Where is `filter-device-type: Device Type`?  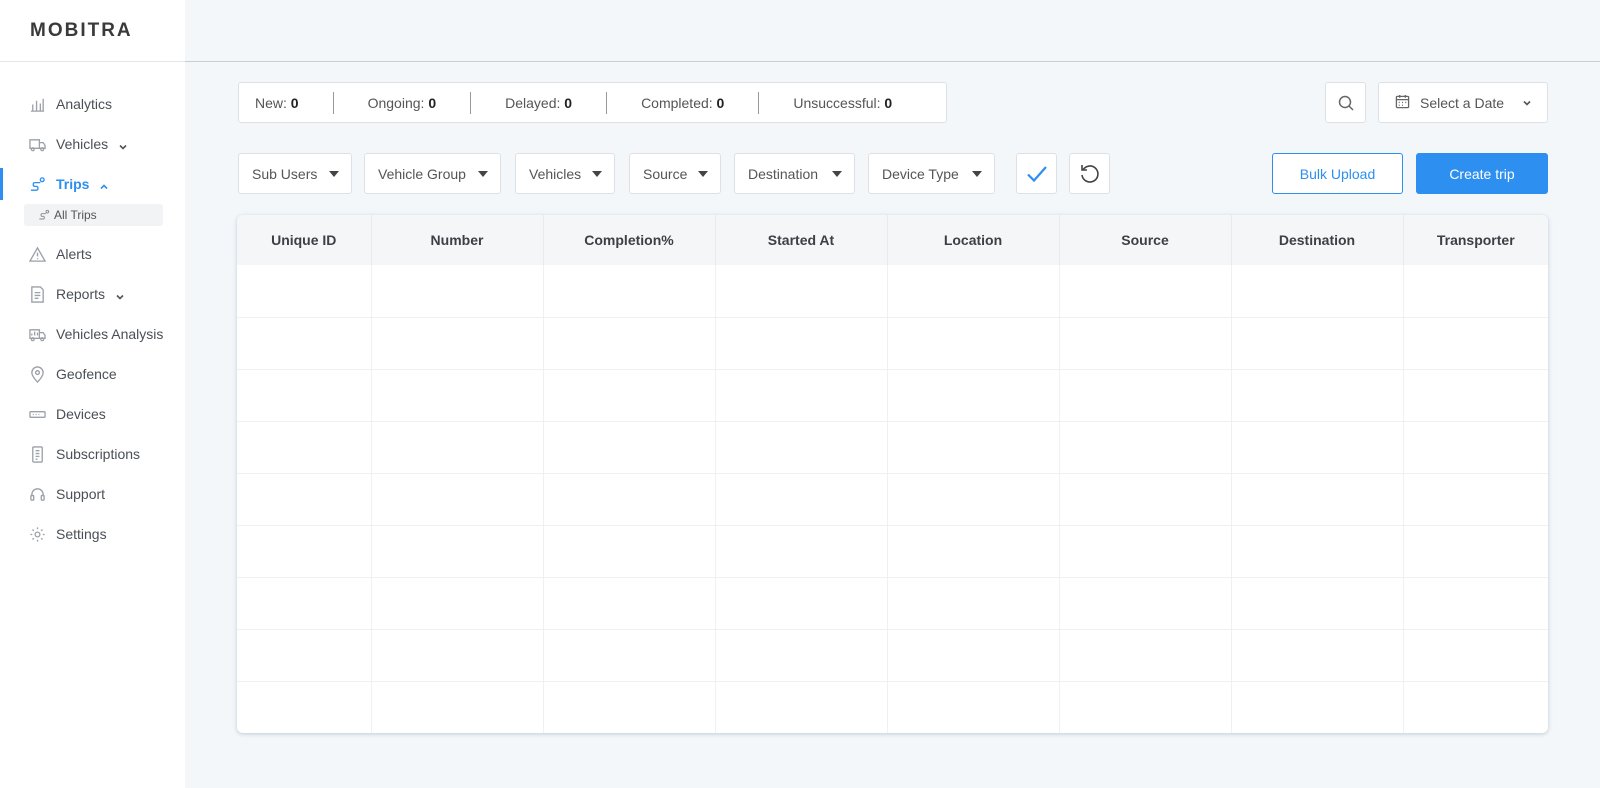 filter-device-type: Device Type is located at coordinates (931, 173).